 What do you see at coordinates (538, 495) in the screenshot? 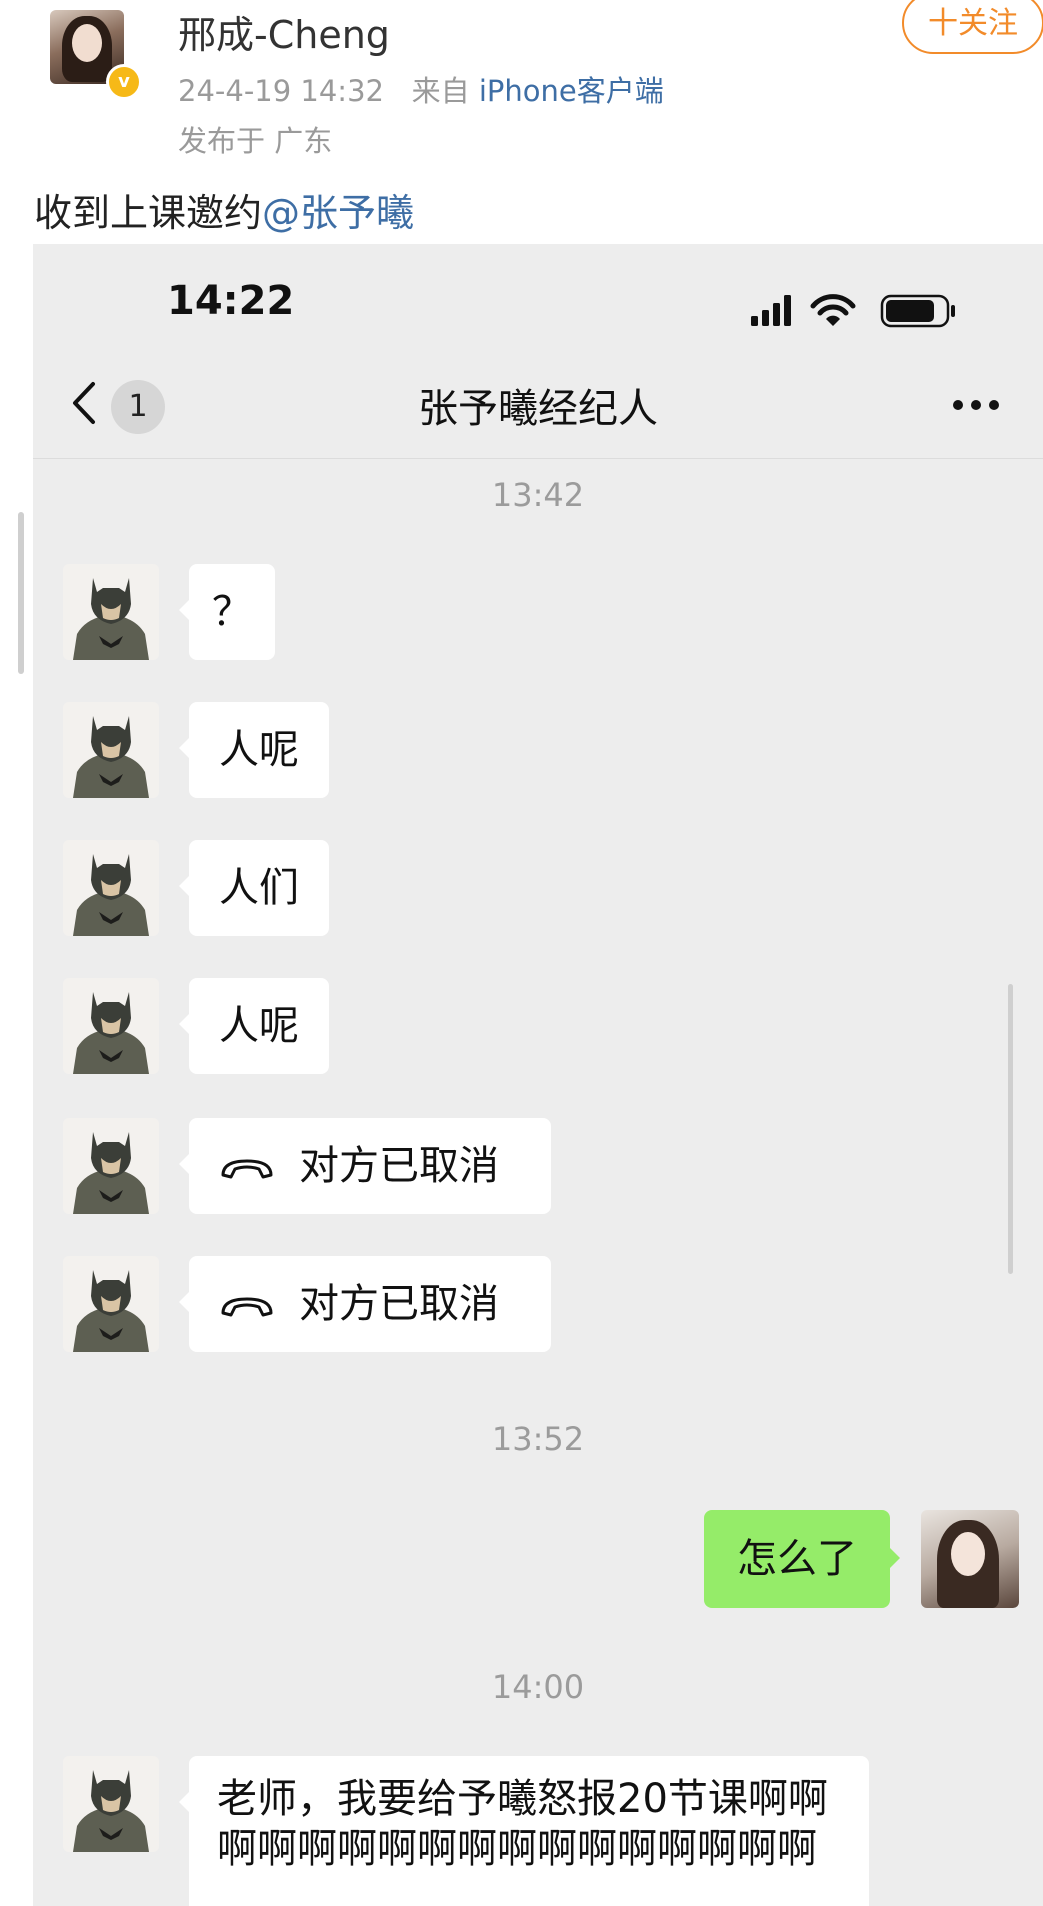
I see `timestamp: 13:42` at bounding box center [538, 495].